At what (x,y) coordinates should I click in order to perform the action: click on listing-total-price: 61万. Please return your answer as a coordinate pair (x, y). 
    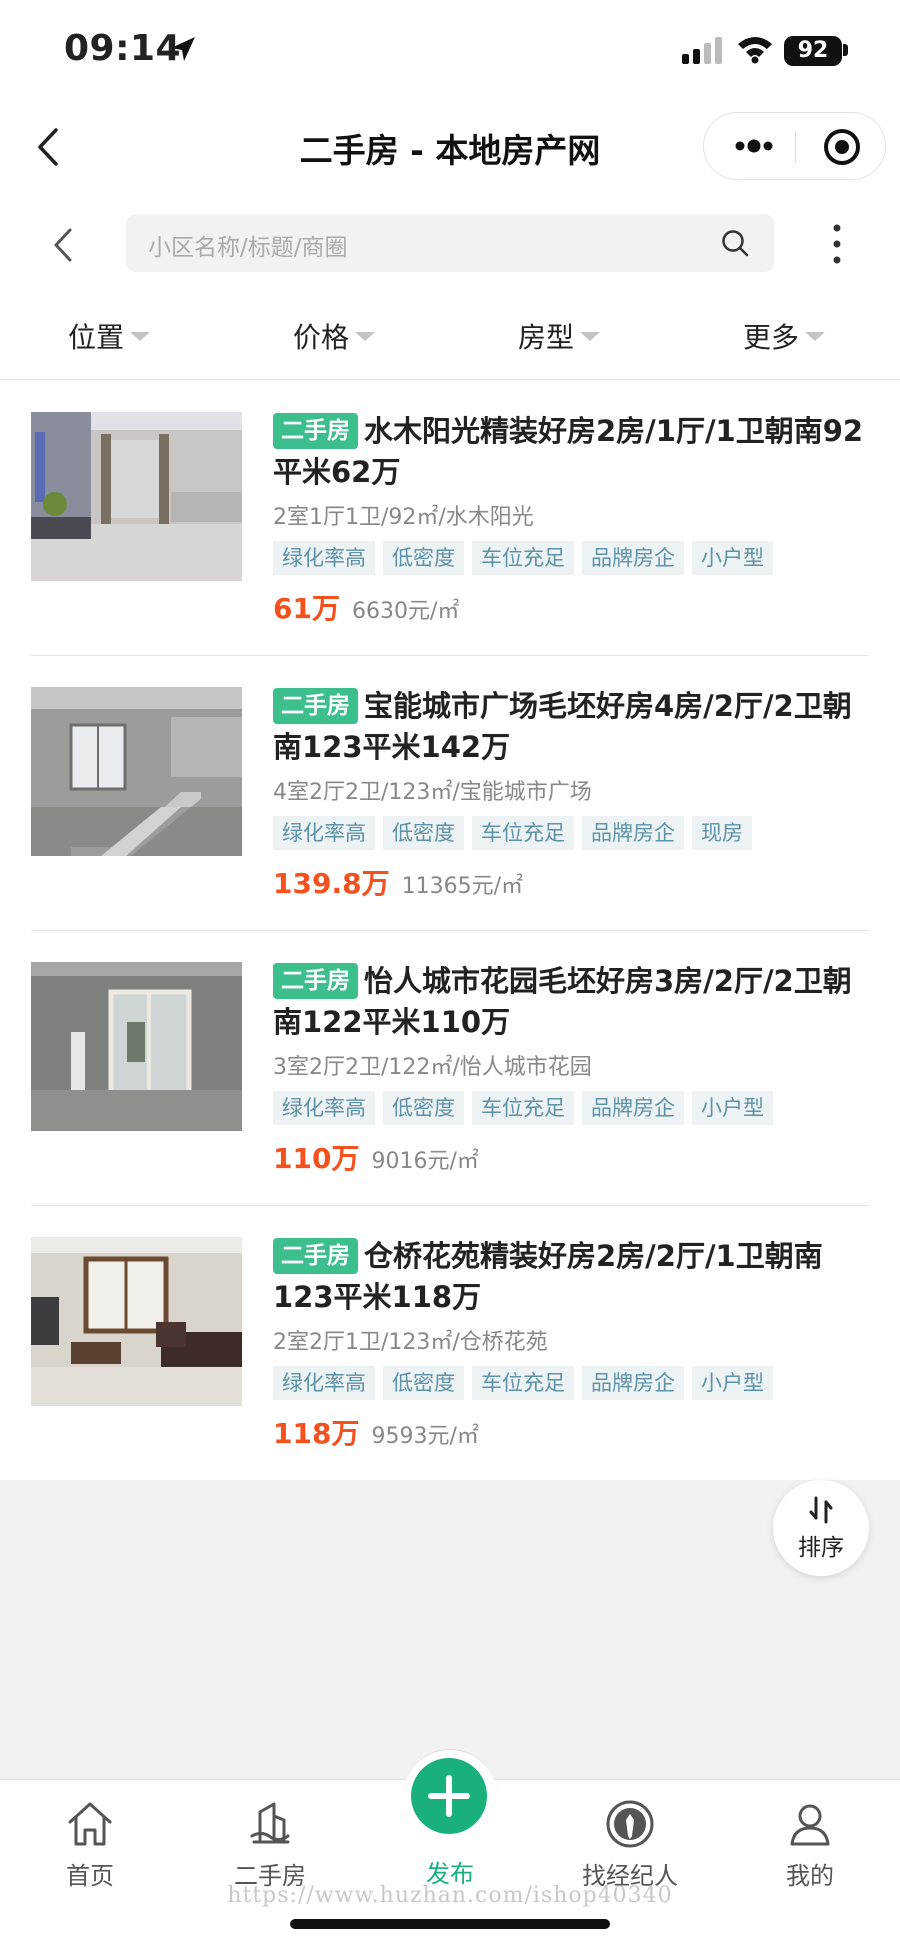
    Looking at the image, I should click on (306, 608).